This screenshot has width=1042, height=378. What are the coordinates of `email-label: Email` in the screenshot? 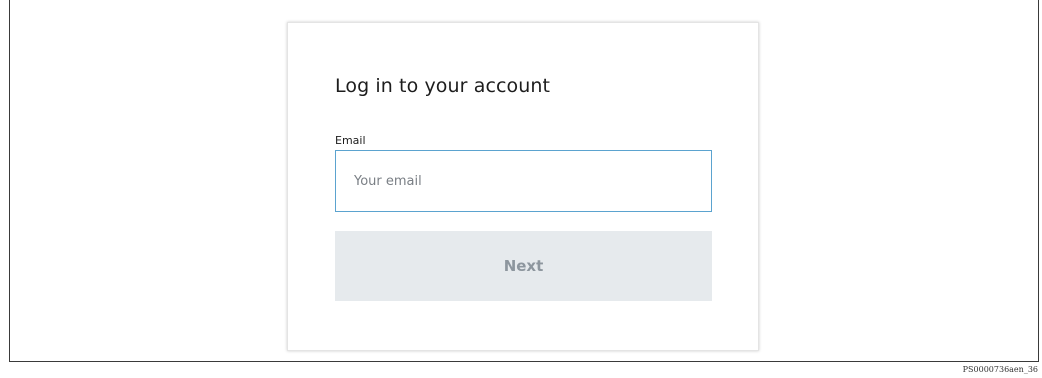 It's located at (350, 140).